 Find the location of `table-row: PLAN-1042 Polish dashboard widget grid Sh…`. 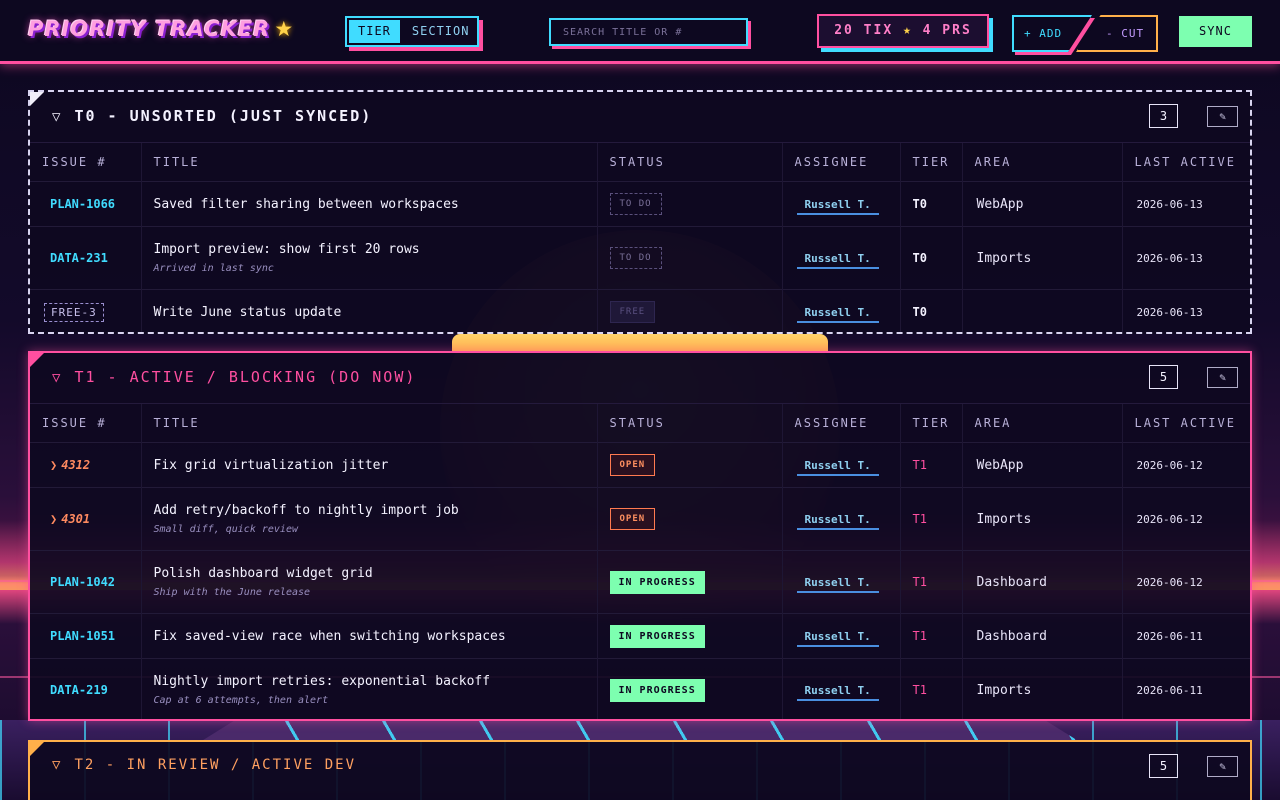

table-row: PLAN-1042 Polish dashboard widget grid Sh… is located at coordinates (640, 582).